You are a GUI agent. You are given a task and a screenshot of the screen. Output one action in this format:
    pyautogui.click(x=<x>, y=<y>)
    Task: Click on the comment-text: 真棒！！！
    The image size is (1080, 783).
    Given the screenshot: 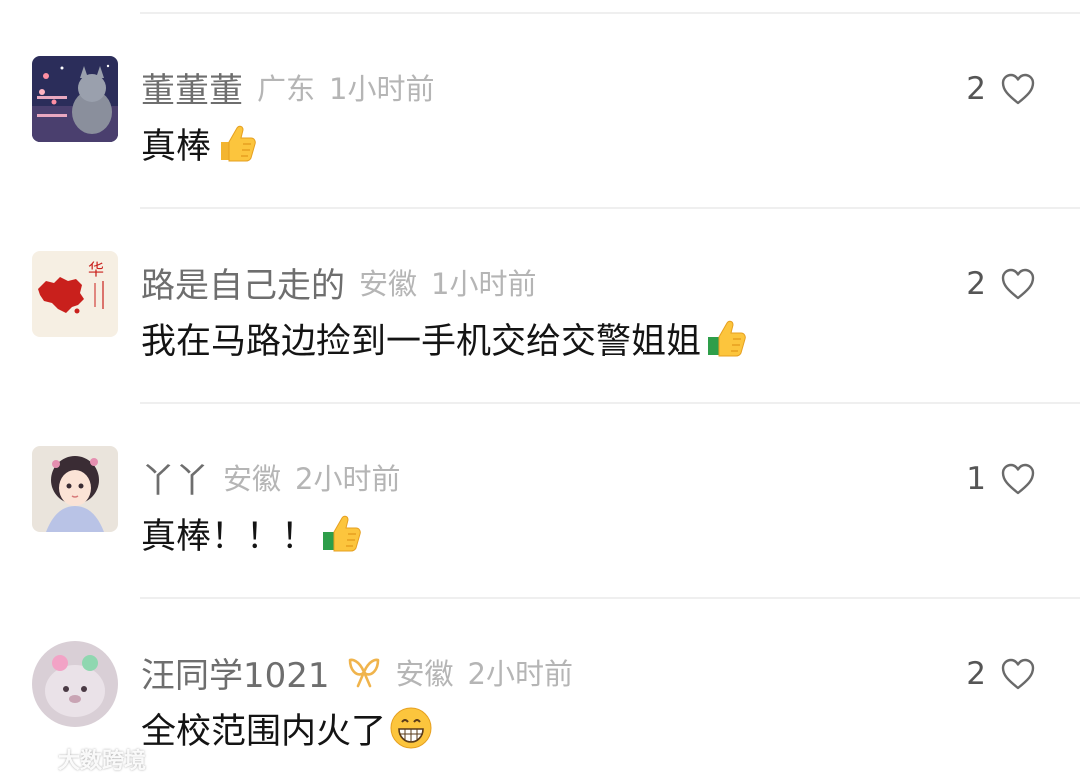 What is the action you would take?
    pyautogui.click(x=252, y=533)
    